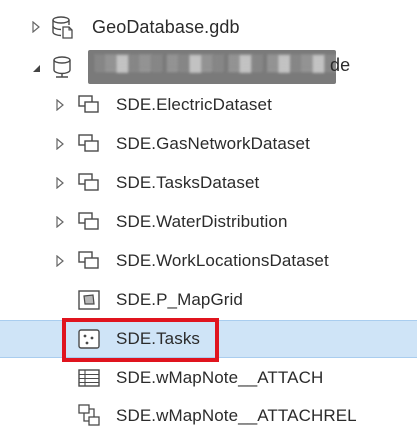 Image resolution: width=417 pixels, height=435 pixels. Describe the element at coordinates (36, 68) in the screenshot. I see `collapse-arrow-icon` at that location.